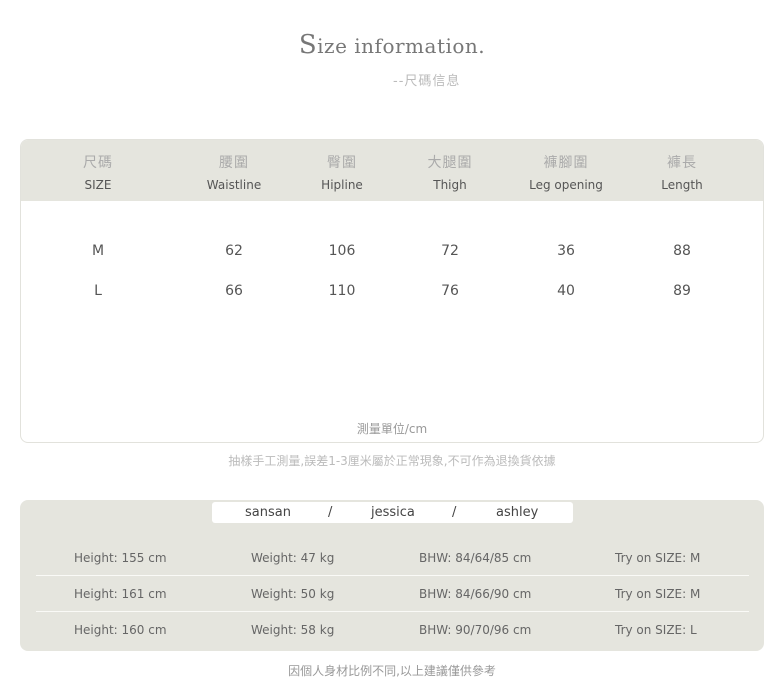  Describe the element at coordinates (656, 630) in the screenshot. I see `model-try-size: Try on SIZE: L` at that location.